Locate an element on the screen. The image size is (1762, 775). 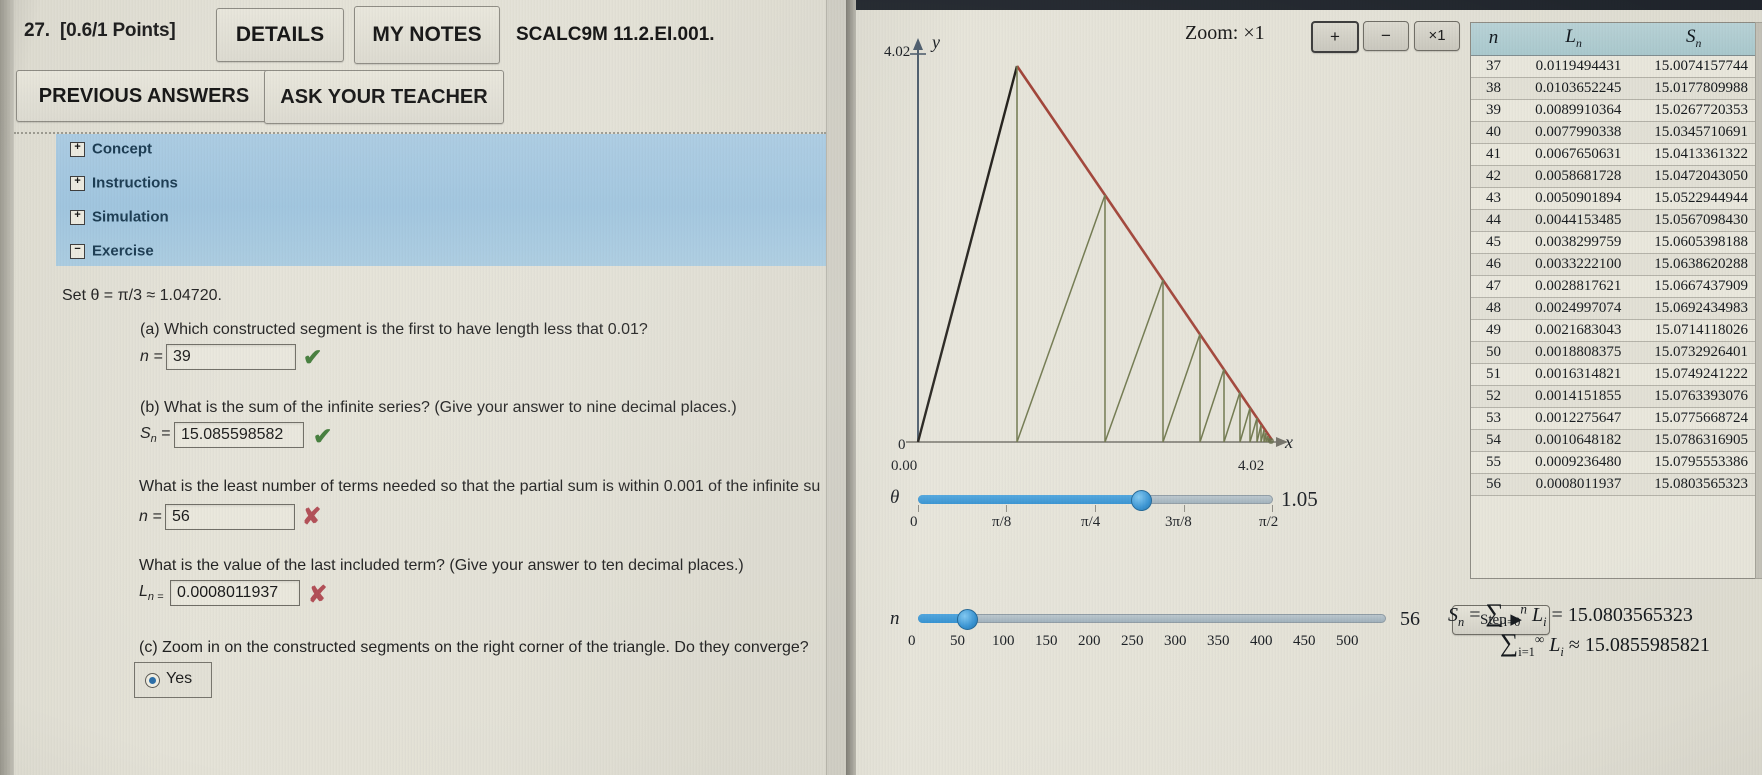
n-slider-track is located at coordinates (1152, 618).